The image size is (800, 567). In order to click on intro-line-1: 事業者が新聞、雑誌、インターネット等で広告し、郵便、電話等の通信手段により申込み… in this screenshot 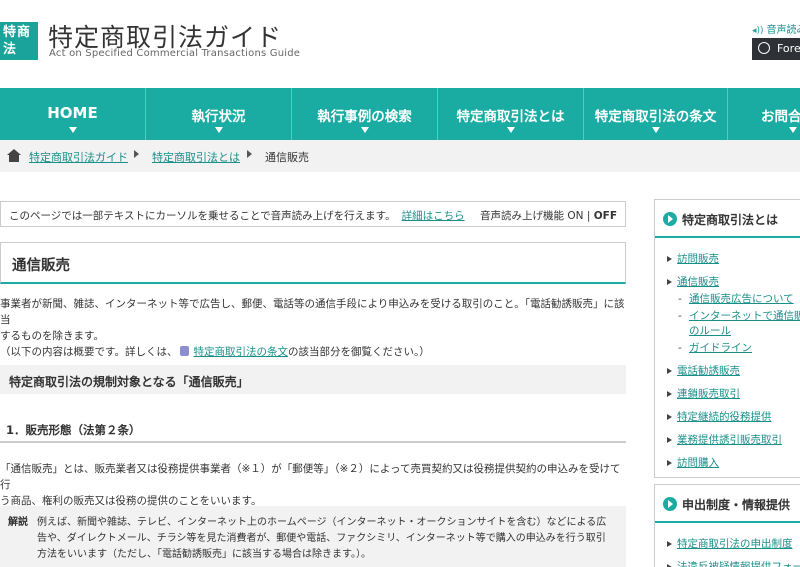, I will do `click(312, 312)`.